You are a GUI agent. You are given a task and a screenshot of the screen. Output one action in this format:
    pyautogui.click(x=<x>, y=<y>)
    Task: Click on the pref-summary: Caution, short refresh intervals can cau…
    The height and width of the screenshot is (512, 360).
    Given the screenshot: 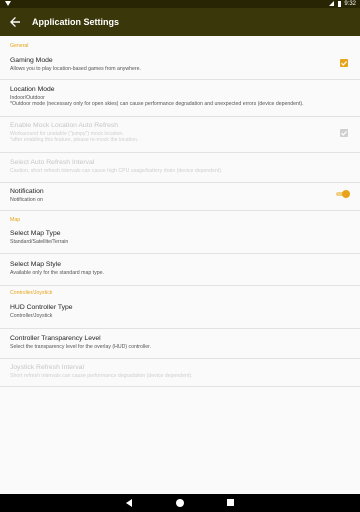 What is the action you would take?
    pyautogui.click(x=116, y=171)
    